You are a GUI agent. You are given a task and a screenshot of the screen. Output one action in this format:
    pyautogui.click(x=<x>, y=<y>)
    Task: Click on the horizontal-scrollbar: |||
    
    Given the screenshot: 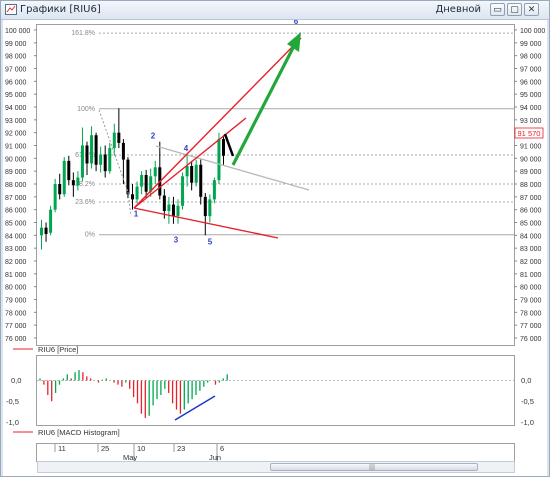 What is the action you would take?
    pyautogui.click(x=276, y=467)
    